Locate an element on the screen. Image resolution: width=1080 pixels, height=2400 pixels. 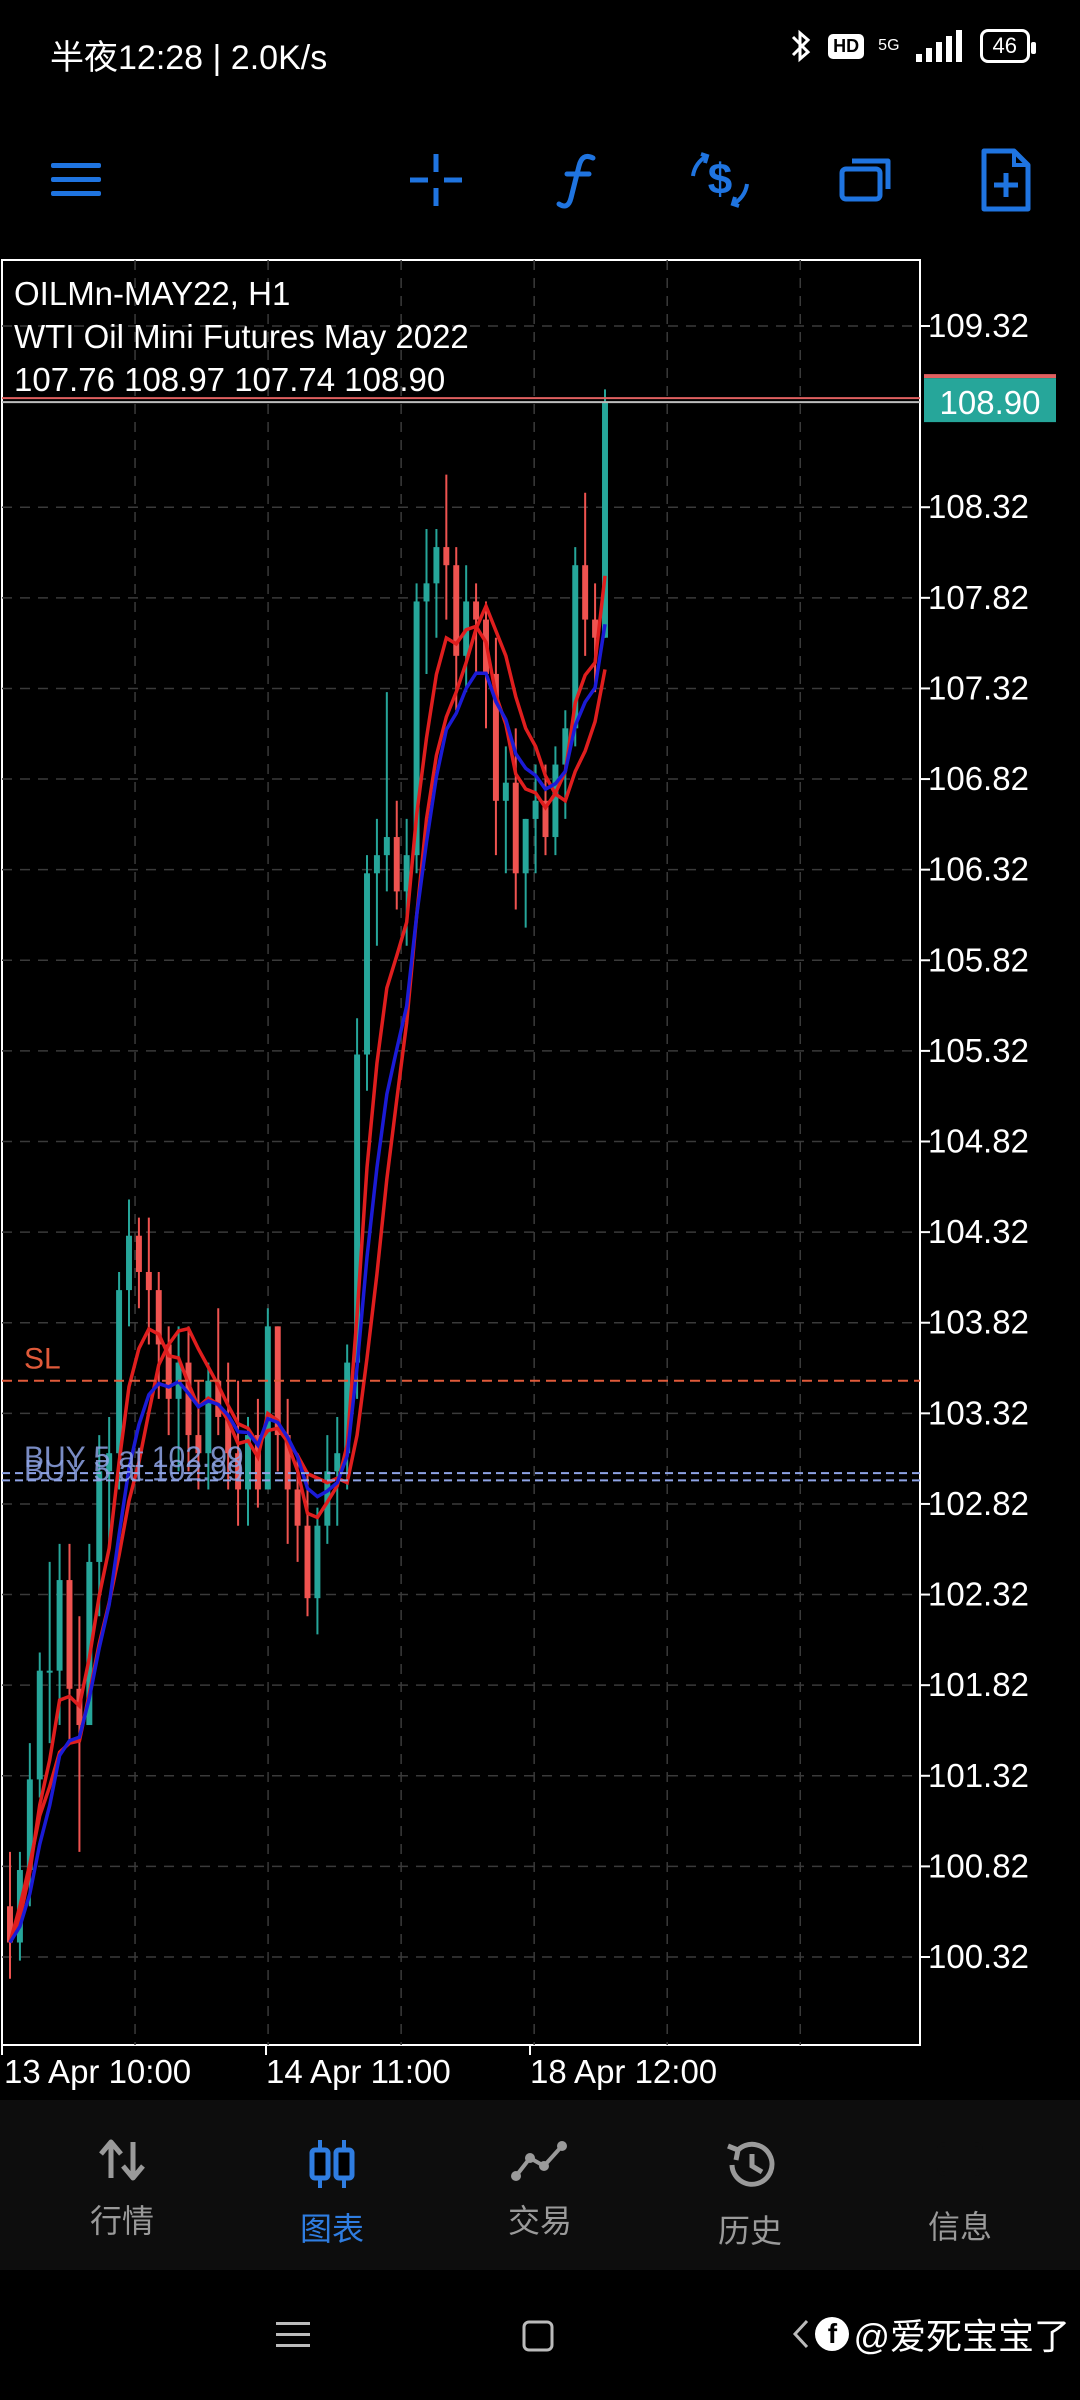
network-type: 5G is located at coordinates (889, 45).